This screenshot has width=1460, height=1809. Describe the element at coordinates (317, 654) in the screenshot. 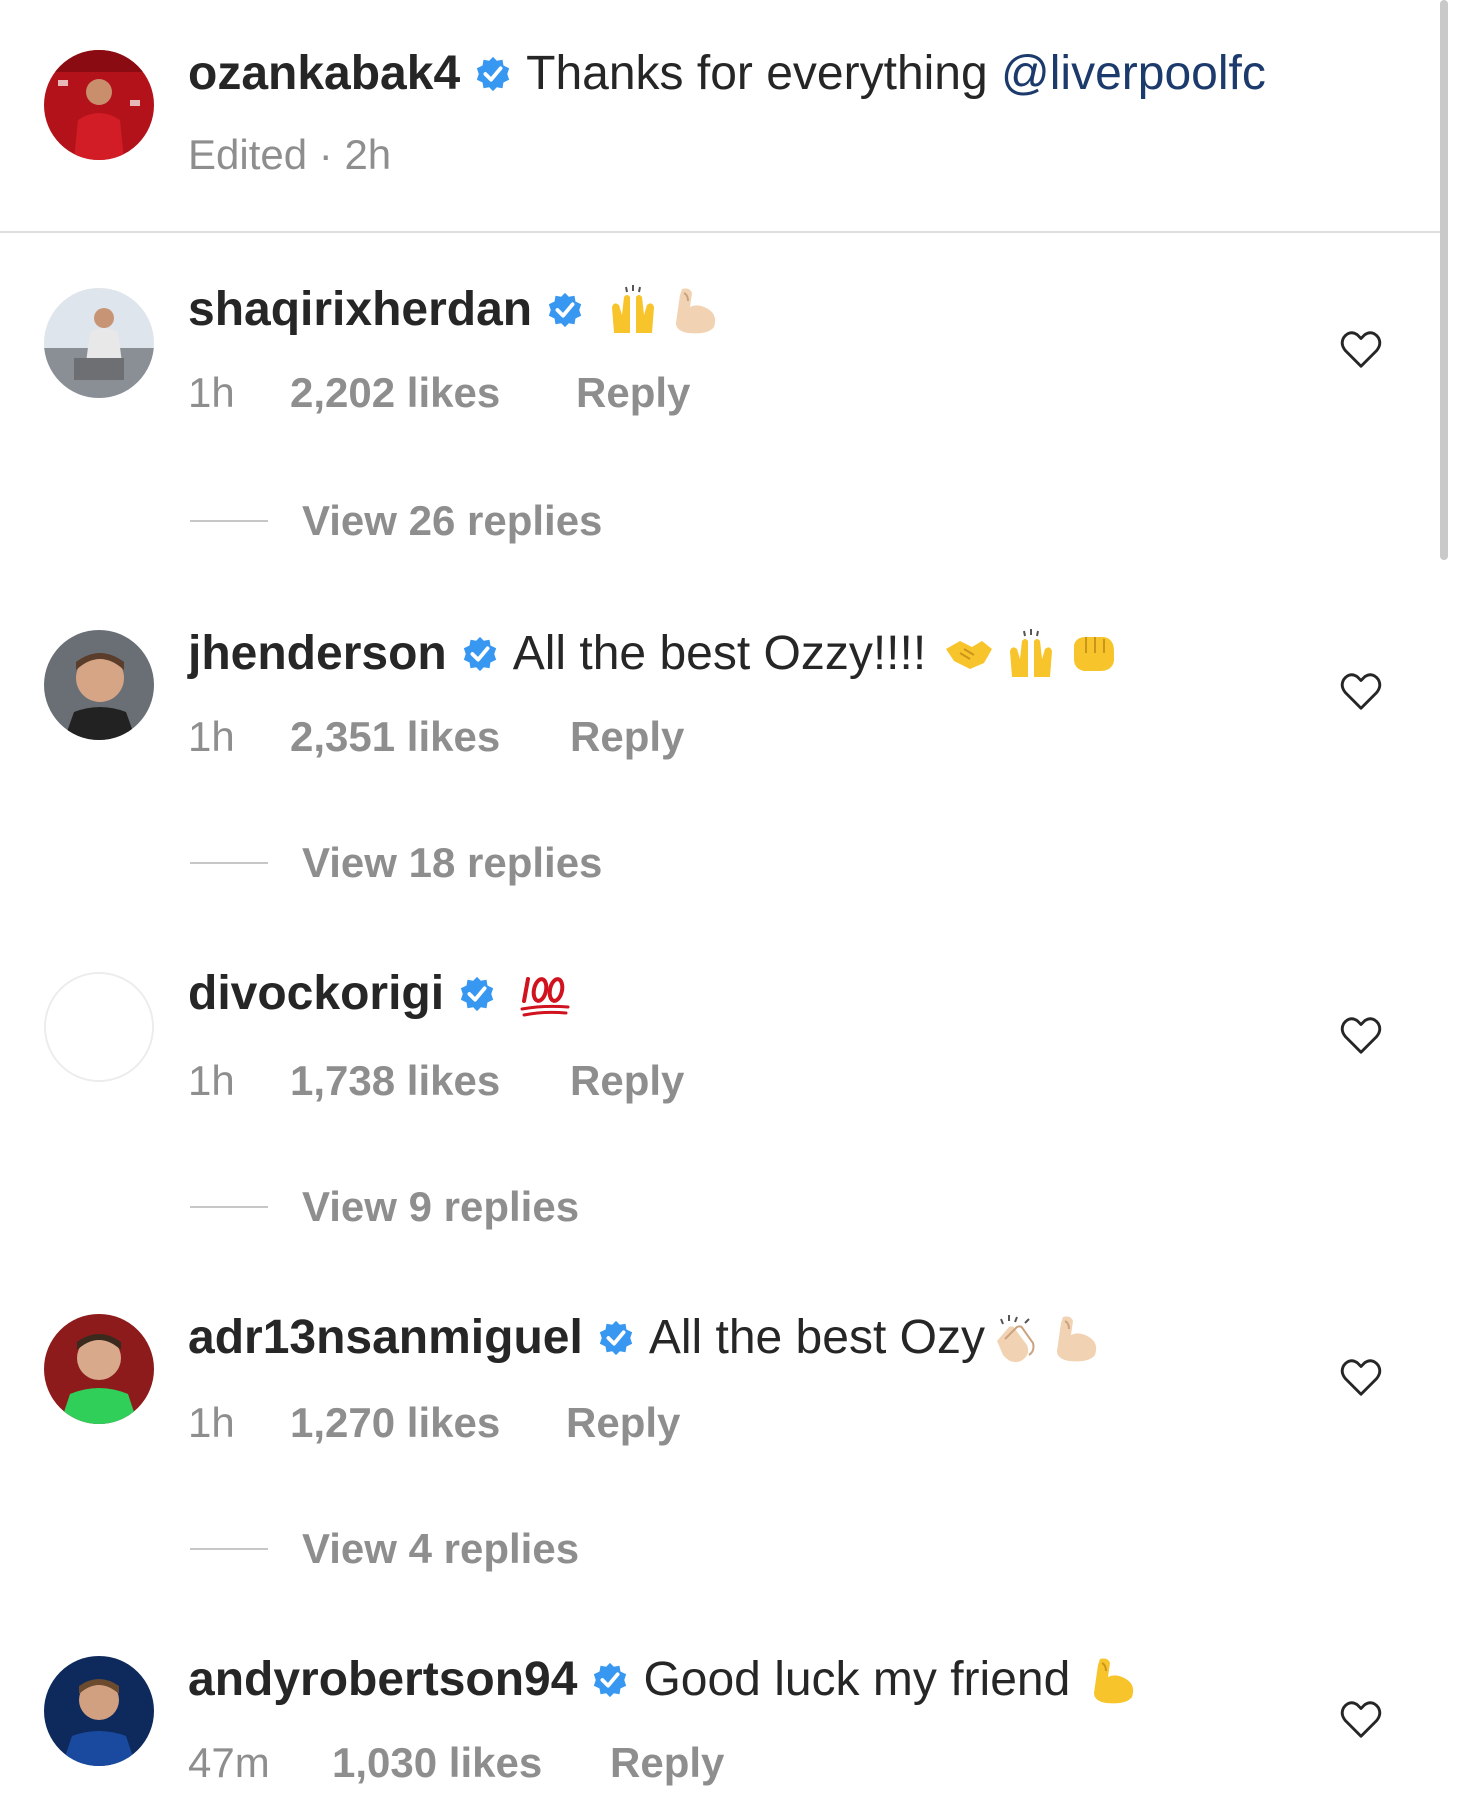

I see `comment-username: jhenderson` at that location.